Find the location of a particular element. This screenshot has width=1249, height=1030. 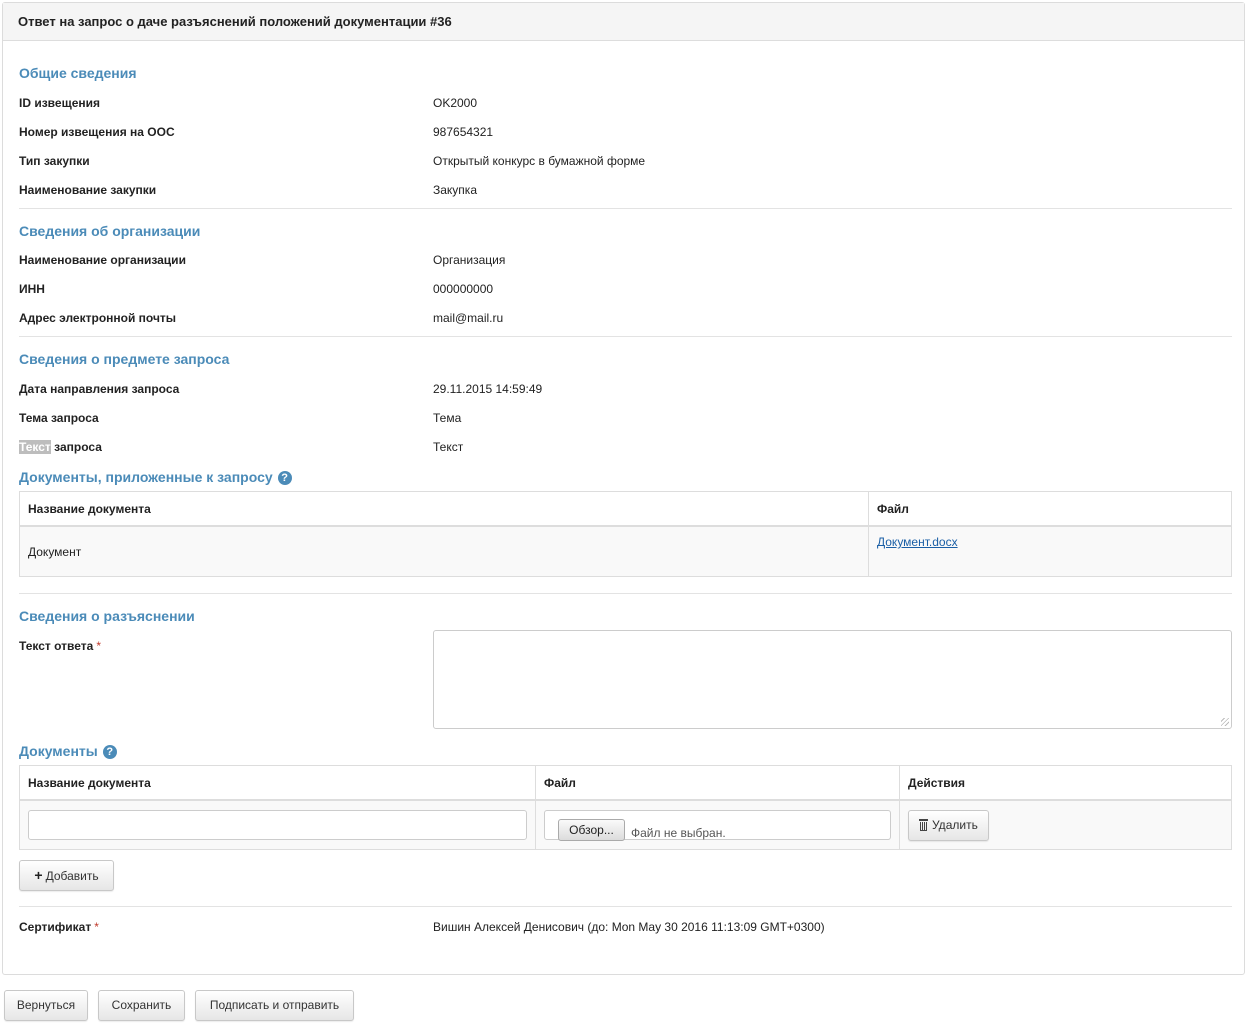

value-purchase-type: Открытый конкурс в бумажной форме is located at coordinates (539, 161).